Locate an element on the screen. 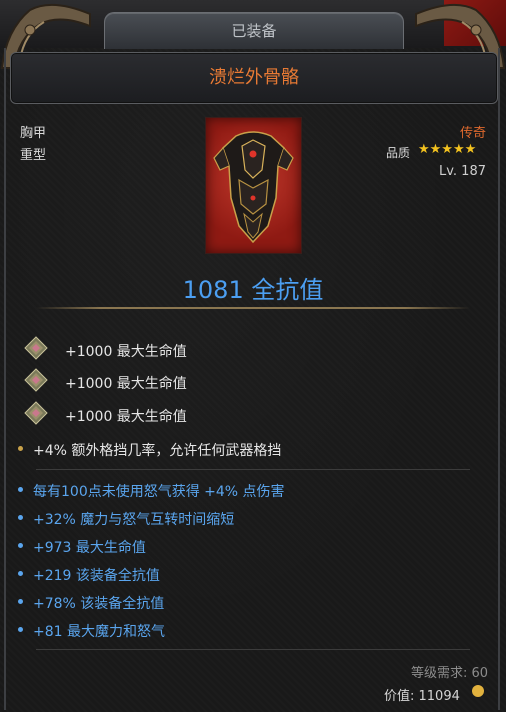  item-weight-class: 重型 is located at coordinates (33, 155).